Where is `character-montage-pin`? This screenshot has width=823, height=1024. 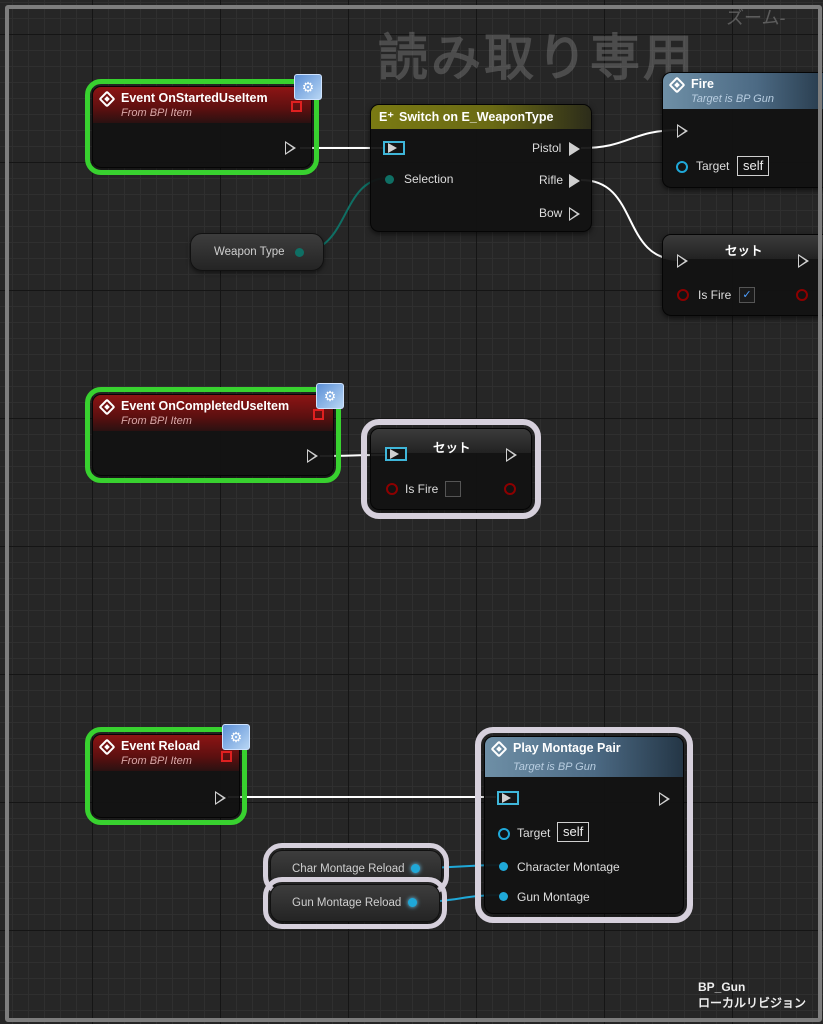 character-montage-pin is located at coordinates (503, 866).